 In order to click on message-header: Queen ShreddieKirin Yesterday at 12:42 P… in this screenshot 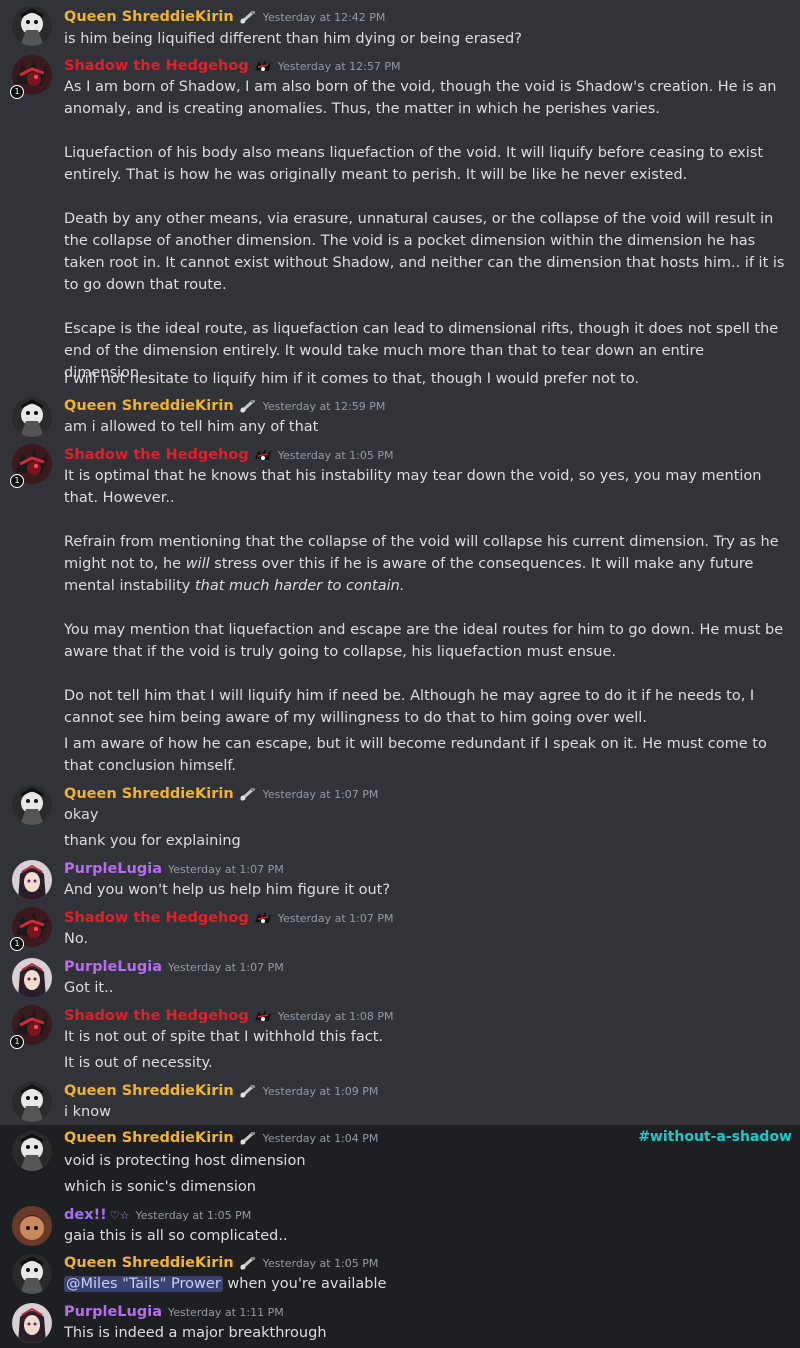, I will do `click(224, 17)`.